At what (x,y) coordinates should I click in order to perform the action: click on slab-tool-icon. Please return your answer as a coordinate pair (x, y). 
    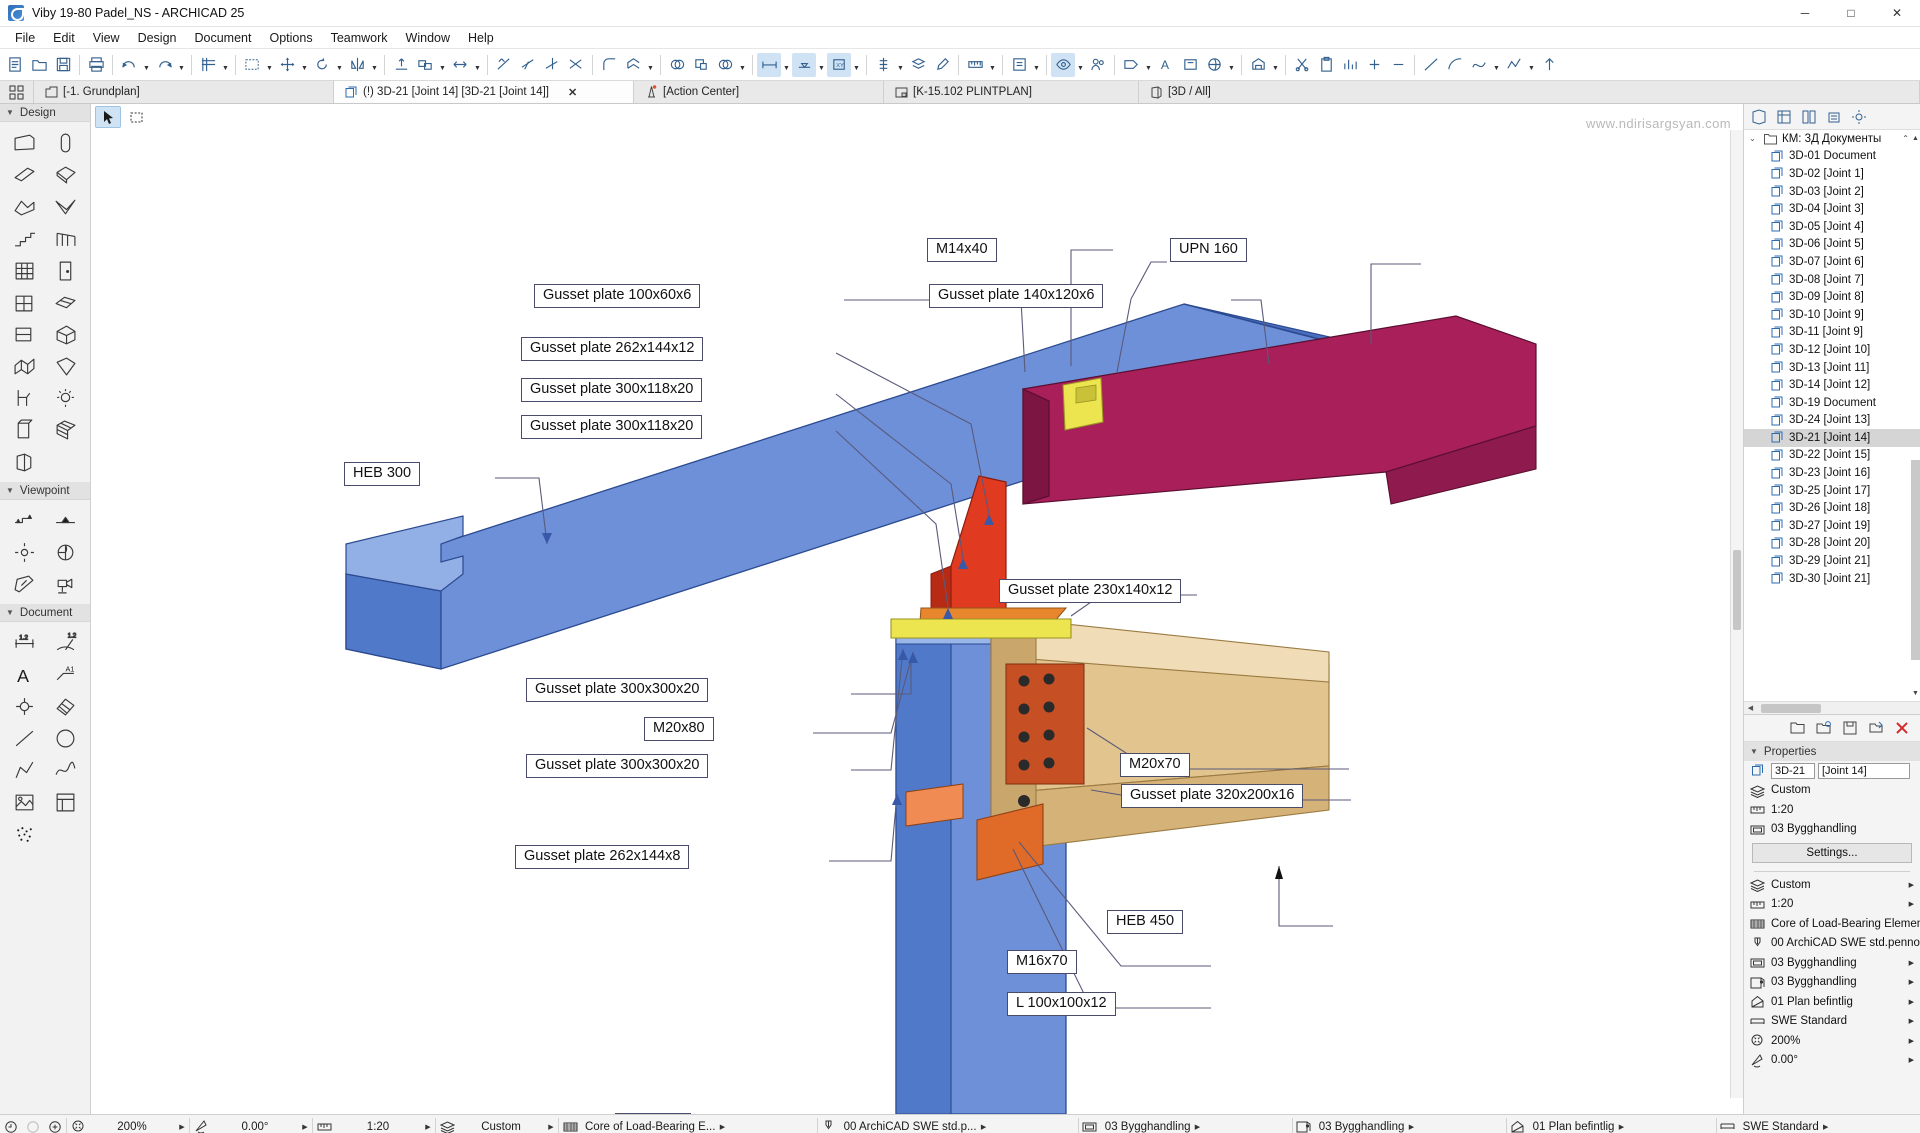
    Looking at the image, I should click on (65, 174).